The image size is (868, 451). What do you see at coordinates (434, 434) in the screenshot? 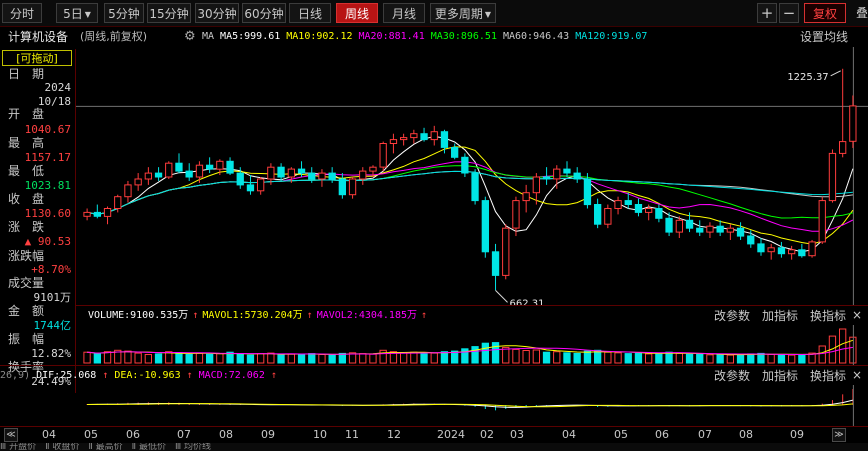
I see `time-axis: ≪ 04 05 06 07 08 09 10 11 12 2024 02 03 04 05 06 07 08 09 ≫` at bounding box center [434, 434].